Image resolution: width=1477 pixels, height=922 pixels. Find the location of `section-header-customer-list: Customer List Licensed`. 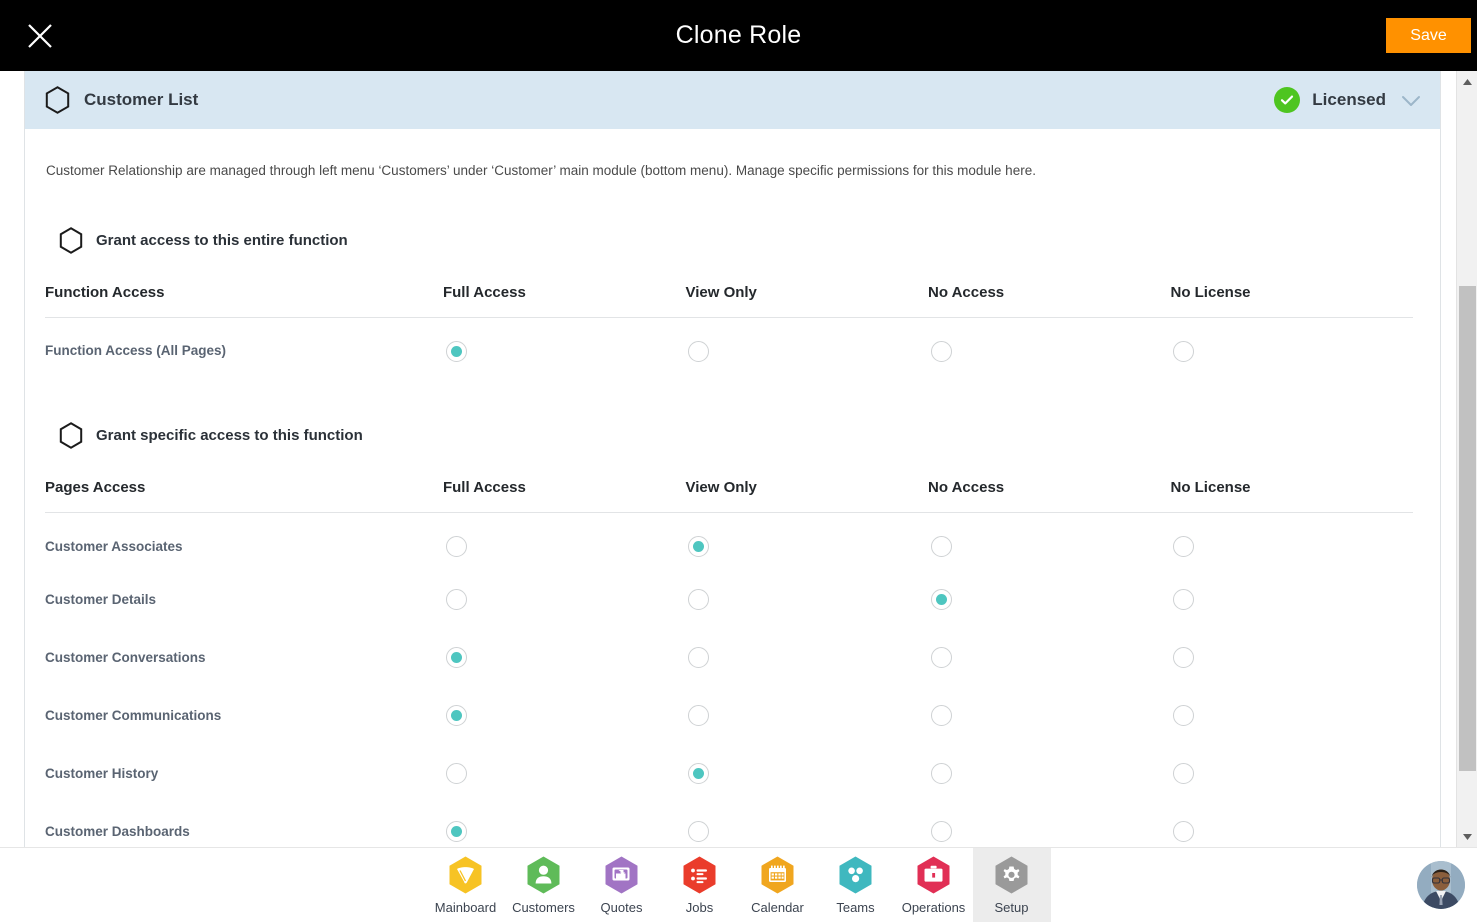

section-header-customer-list: Customer List Licensed is located at coordinates (732, 100).